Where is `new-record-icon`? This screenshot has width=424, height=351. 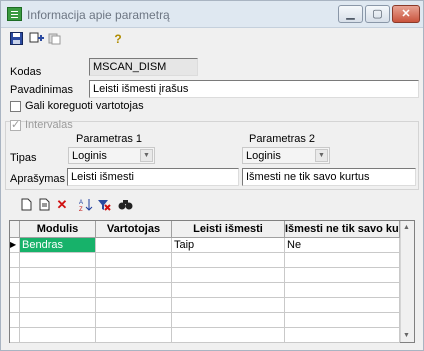
new-record-icon is located at coordinates (26, 205).